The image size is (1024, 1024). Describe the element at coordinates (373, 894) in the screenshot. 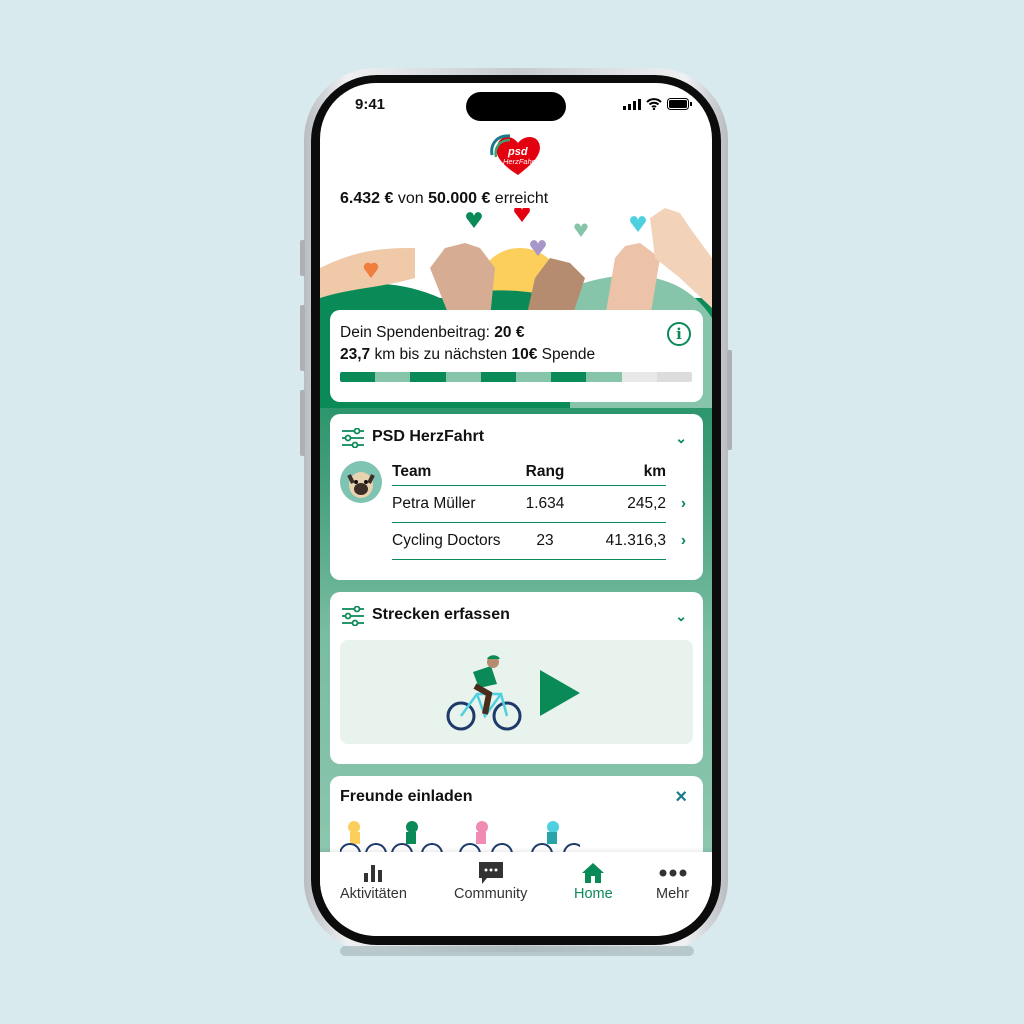

I see `nav-label: Aktivitäten` at that location.